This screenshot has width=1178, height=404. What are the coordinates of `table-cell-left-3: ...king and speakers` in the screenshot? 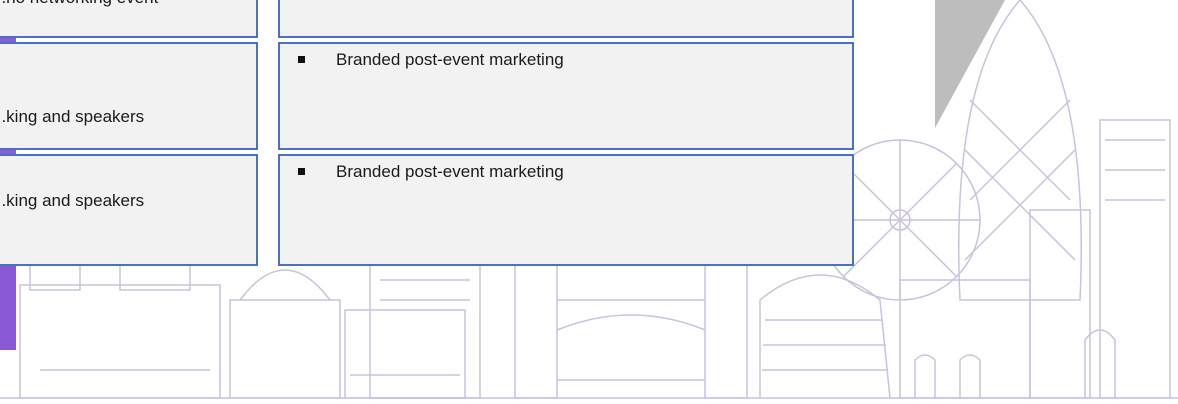 It's located at (129, 210).